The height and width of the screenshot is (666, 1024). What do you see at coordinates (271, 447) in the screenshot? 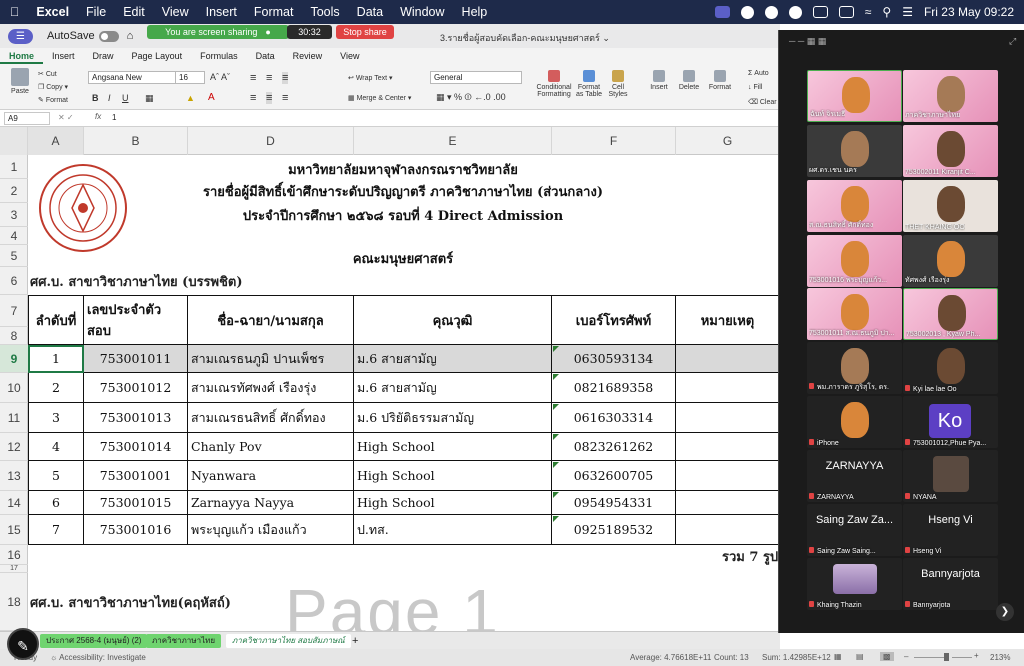
I see `cell-name-4: Chanly Pov` at bounding box center [271, 447].